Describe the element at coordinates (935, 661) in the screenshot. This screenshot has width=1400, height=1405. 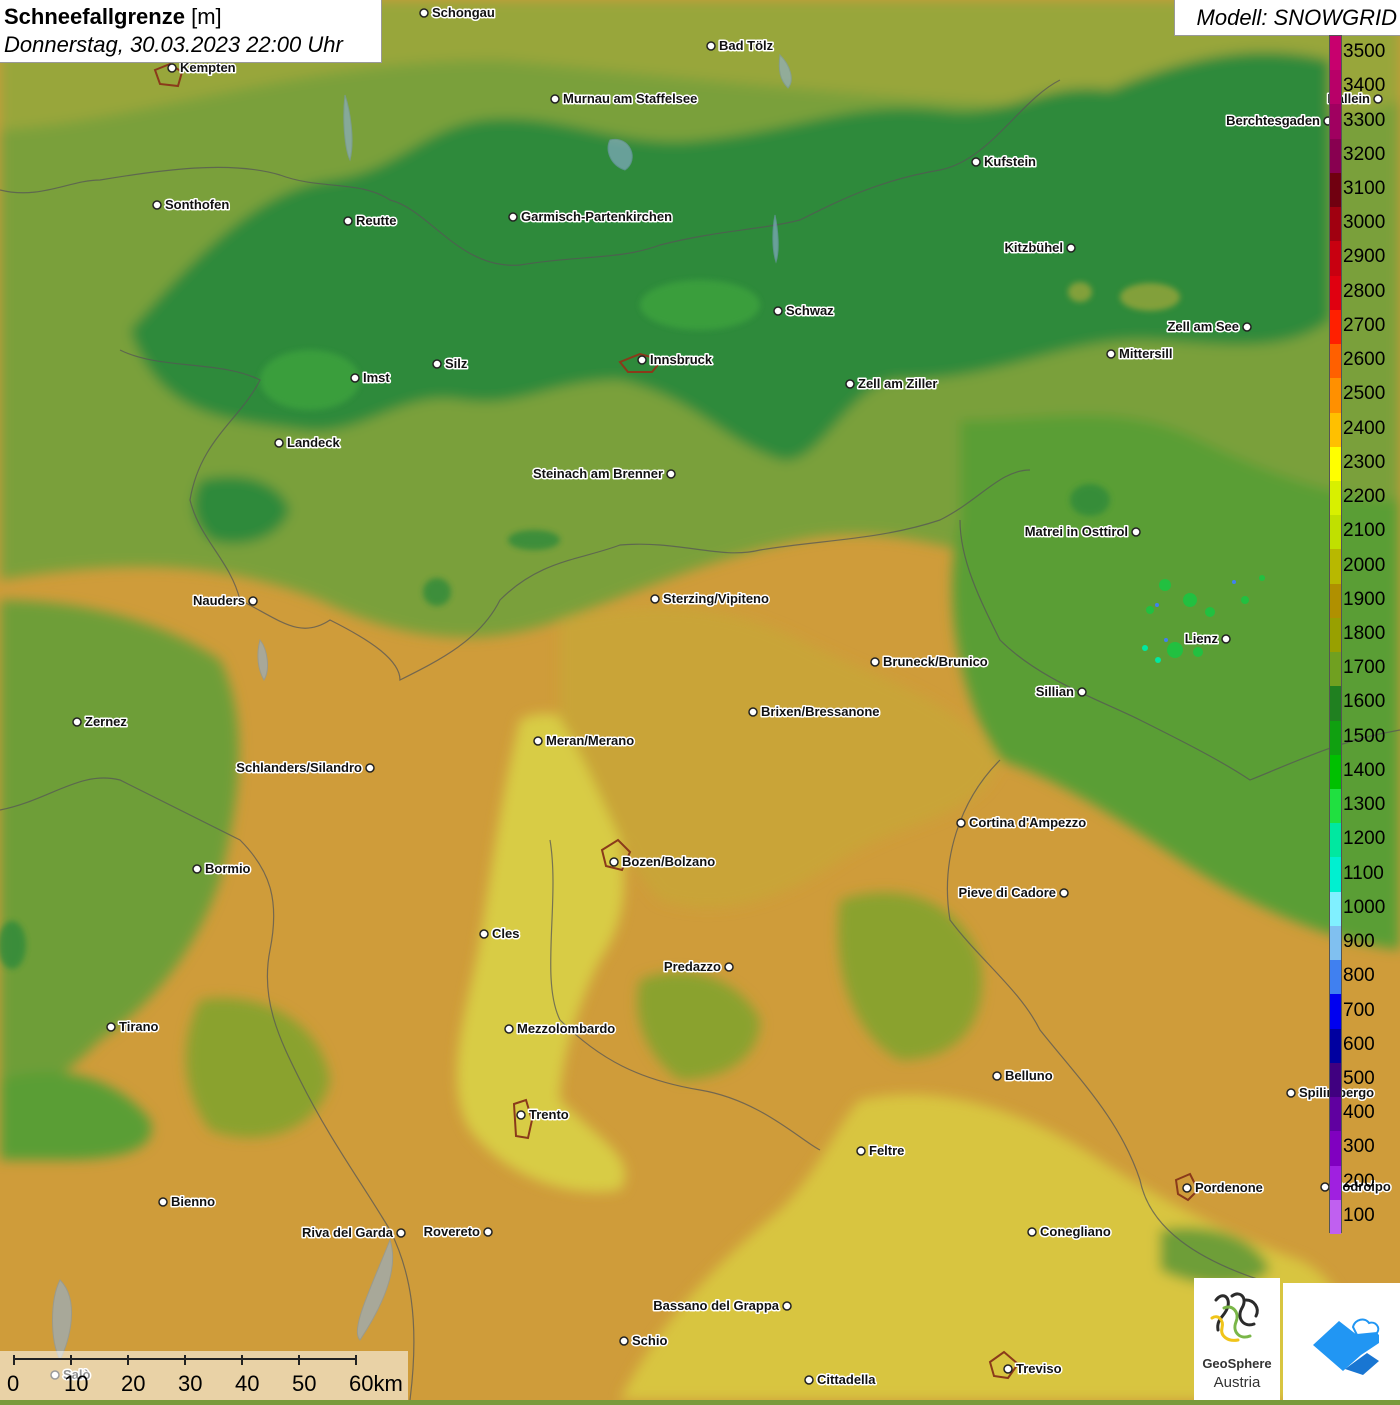
I see `city-label: Bruneck/Brunico` at that location.